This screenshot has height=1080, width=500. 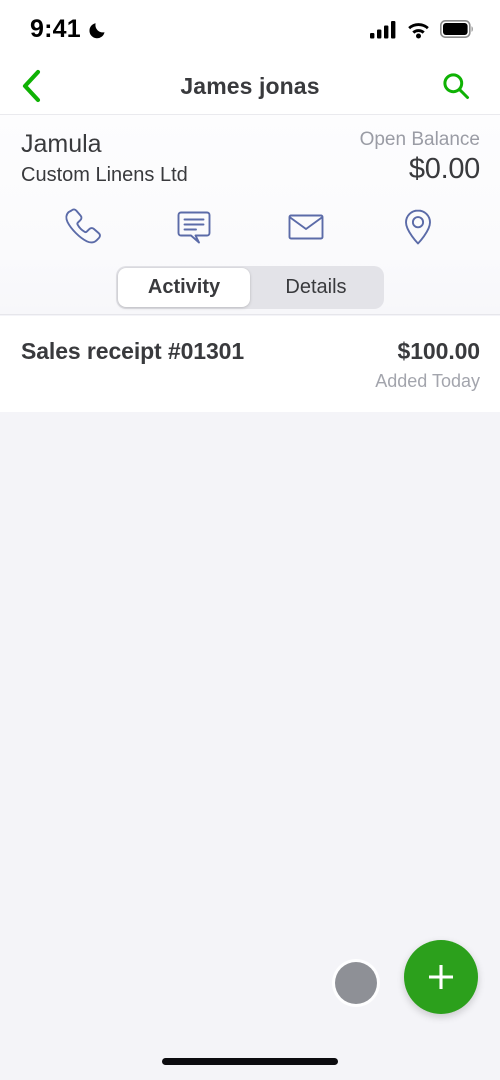 I want to click on wifi-icon, so click(x=418, y=30).